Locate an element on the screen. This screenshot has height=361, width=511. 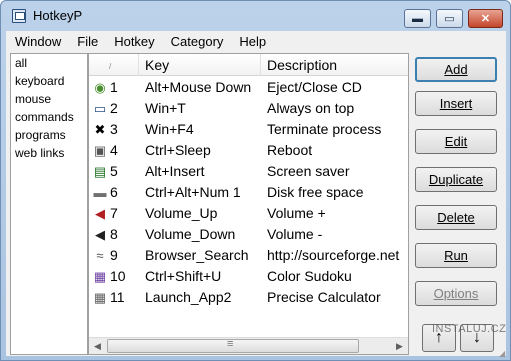
hotkey-key: Volume_Down is located at coordinates (190, 234).